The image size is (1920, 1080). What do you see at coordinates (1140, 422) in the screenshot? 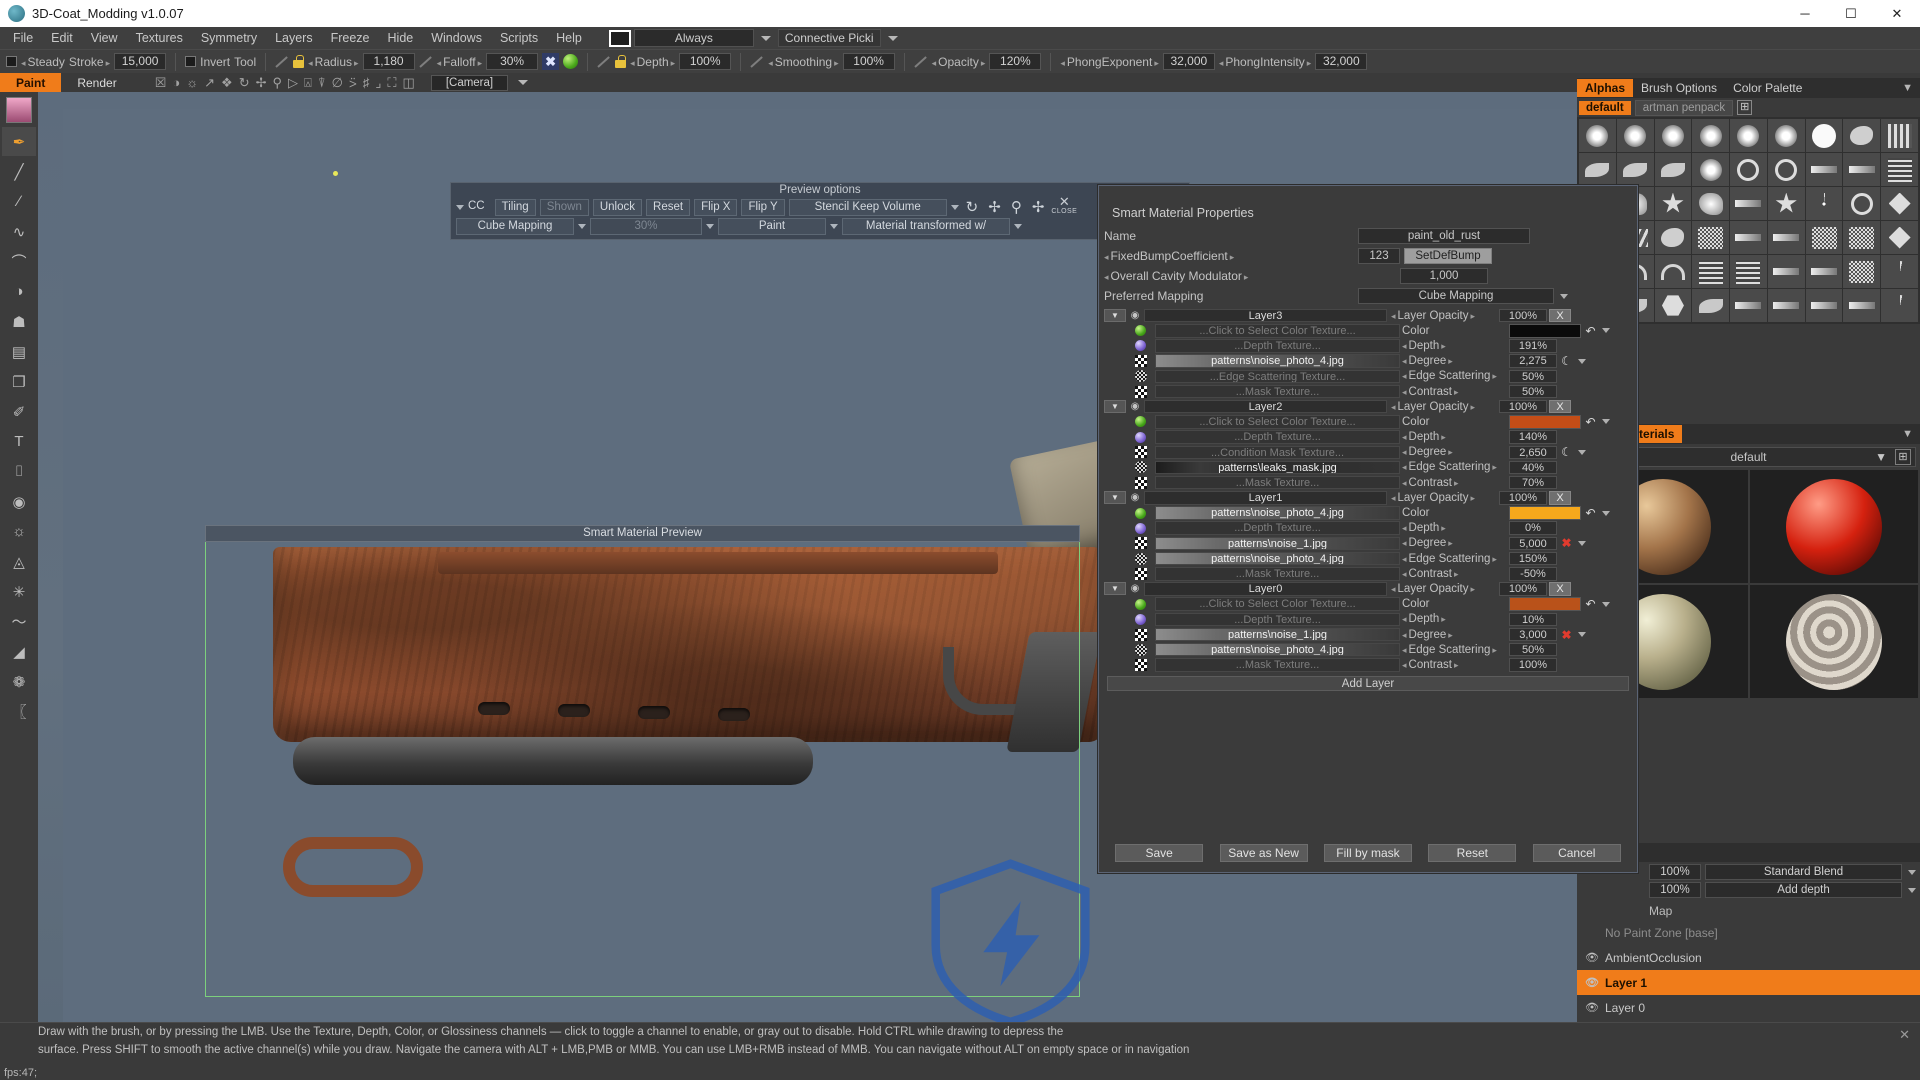
I see `color-ball-icon` at bounding box center [1140, 422].